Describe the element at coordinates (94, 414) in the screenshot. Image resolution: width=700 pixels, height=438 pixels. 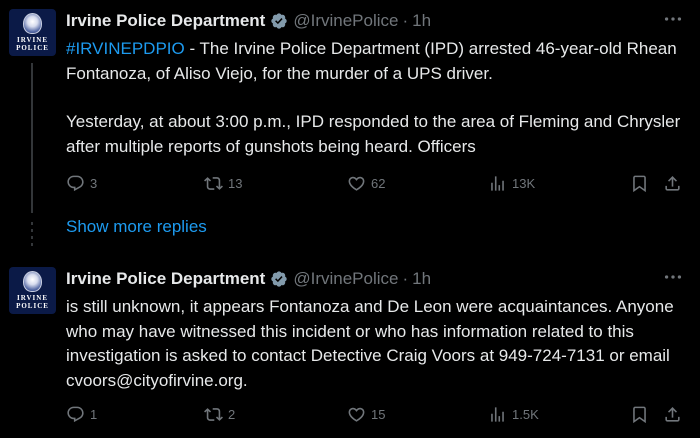
I see `reply-count: 1` at that location.